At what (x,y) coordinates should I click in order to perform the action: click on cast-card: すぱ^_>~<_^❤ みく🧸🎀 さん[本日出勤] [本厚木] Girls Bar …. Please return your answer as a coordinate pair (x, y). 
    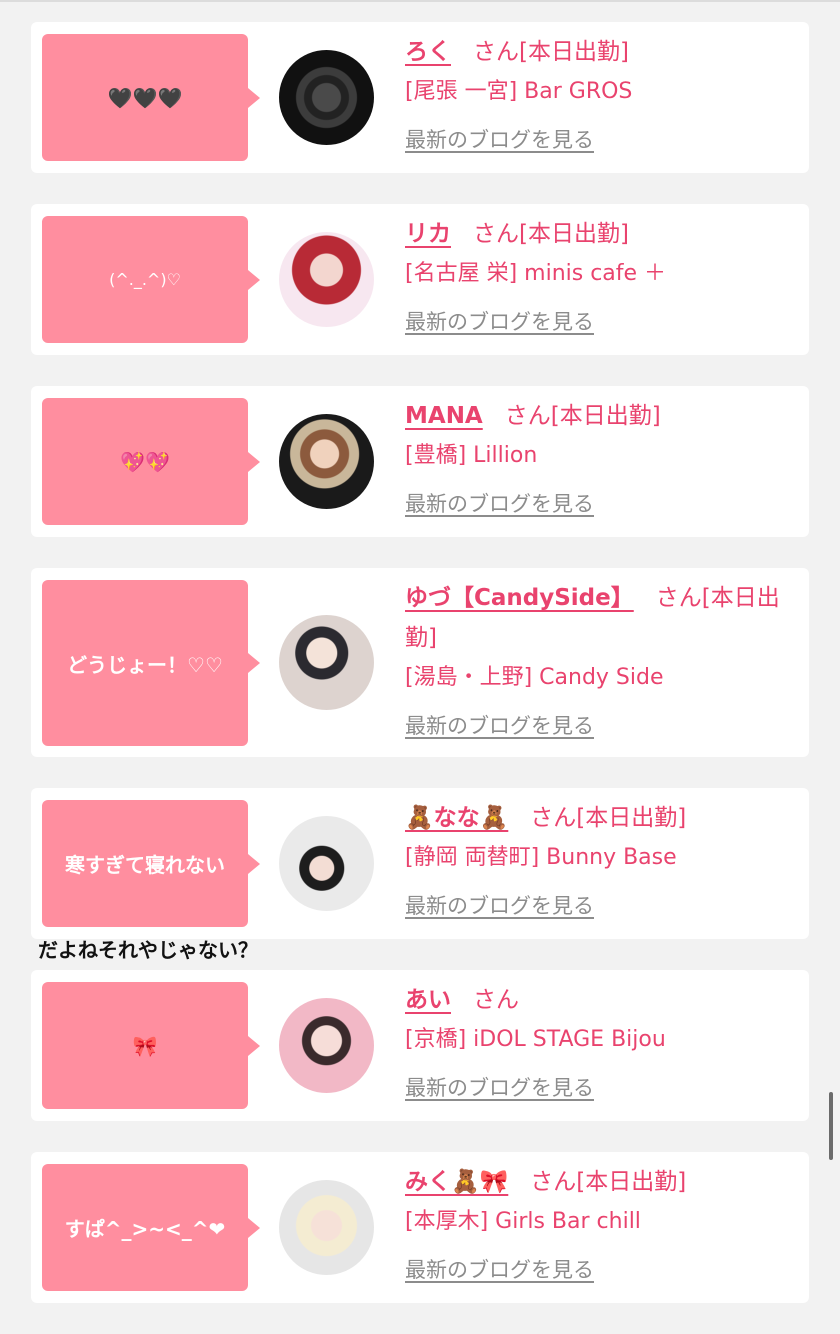
    Looking at the image, I should click on (420, 1227).